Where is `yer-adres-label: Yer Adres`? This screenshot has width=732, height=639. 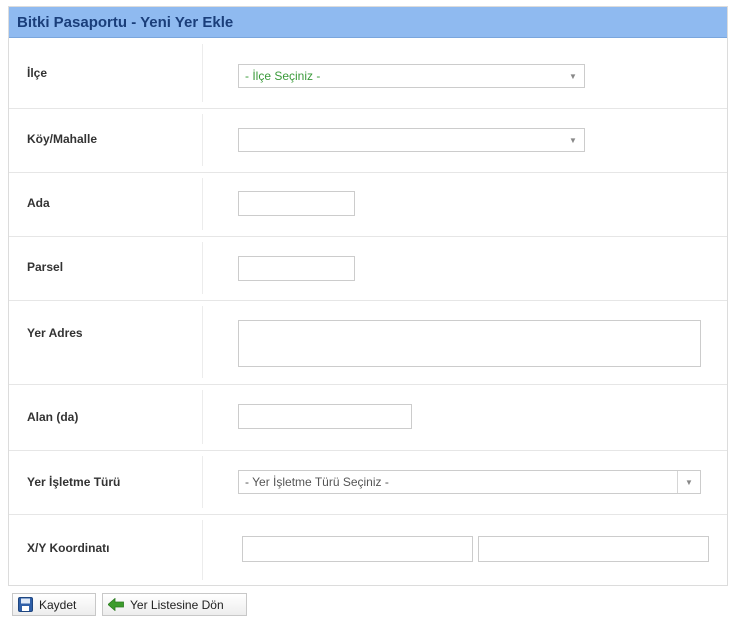 yer-adres-label: Yer Adres is located at coordinates (55, 333).